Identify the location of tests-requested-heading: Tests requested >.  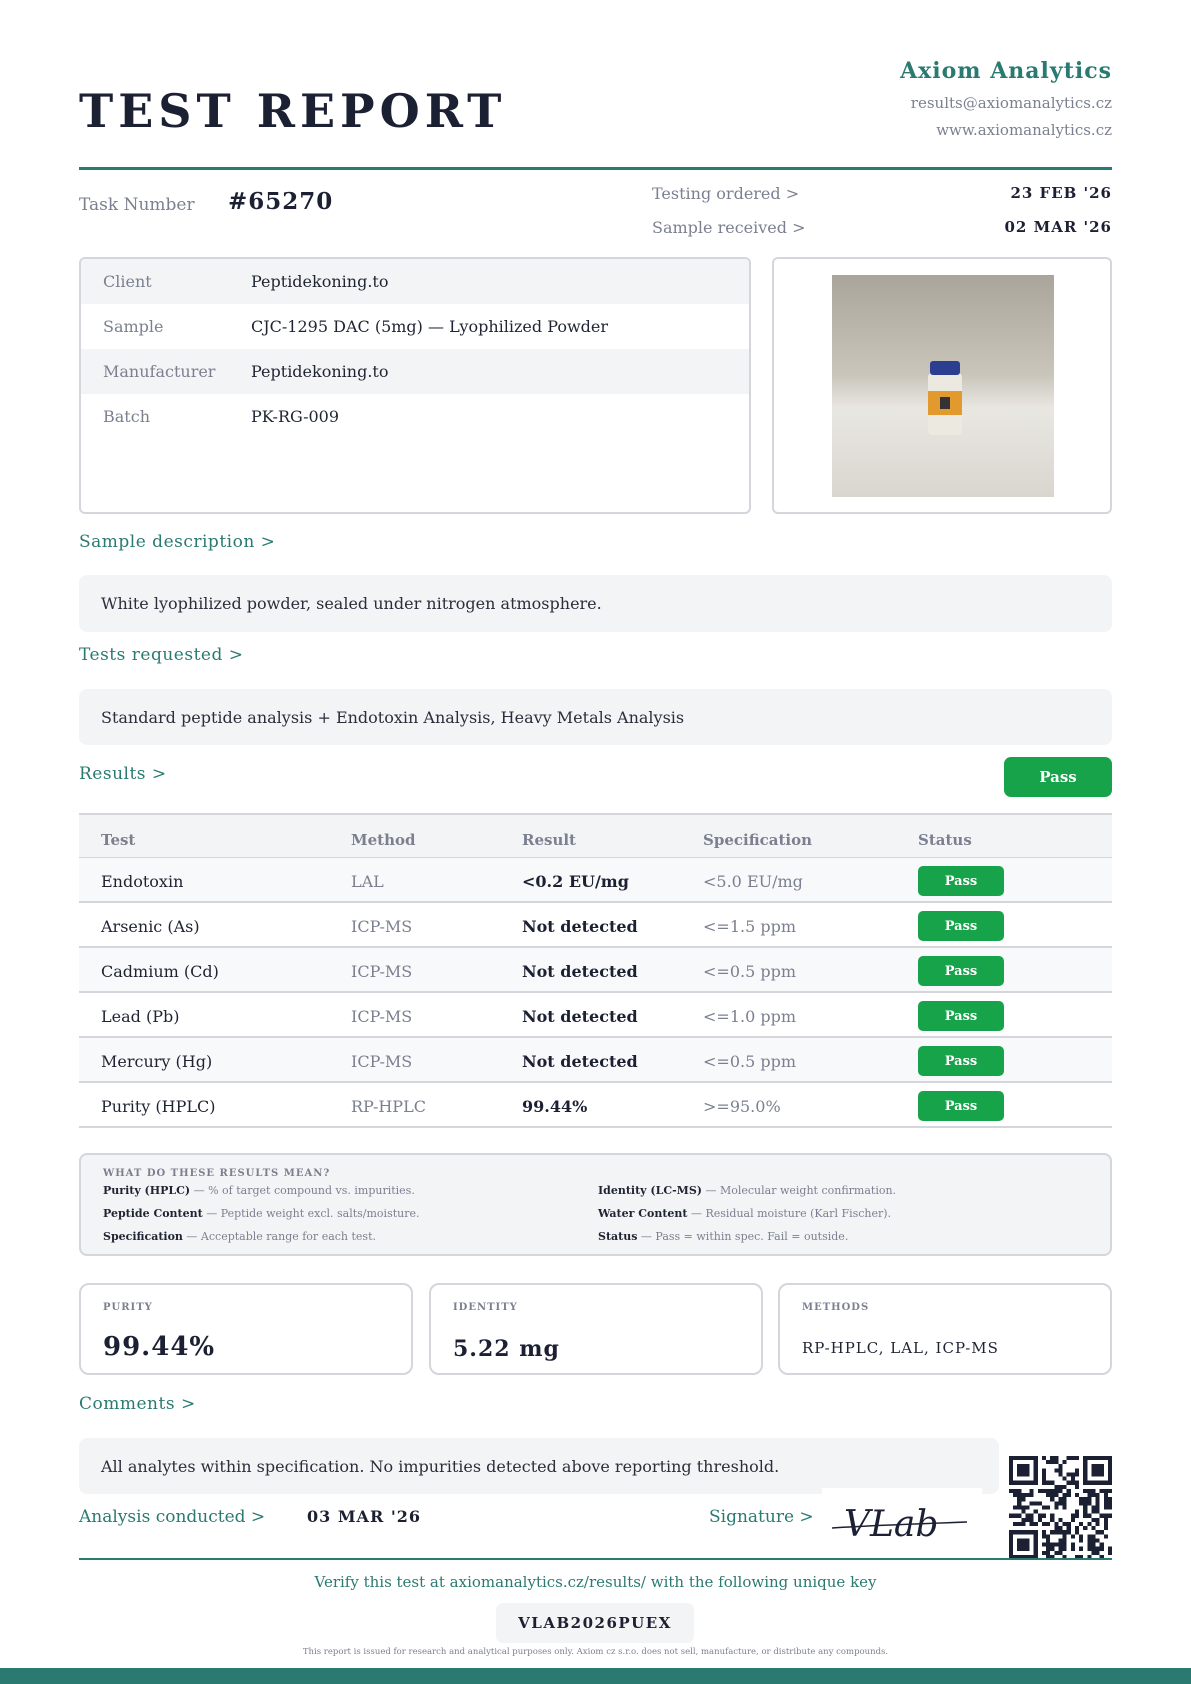
(161, 655).